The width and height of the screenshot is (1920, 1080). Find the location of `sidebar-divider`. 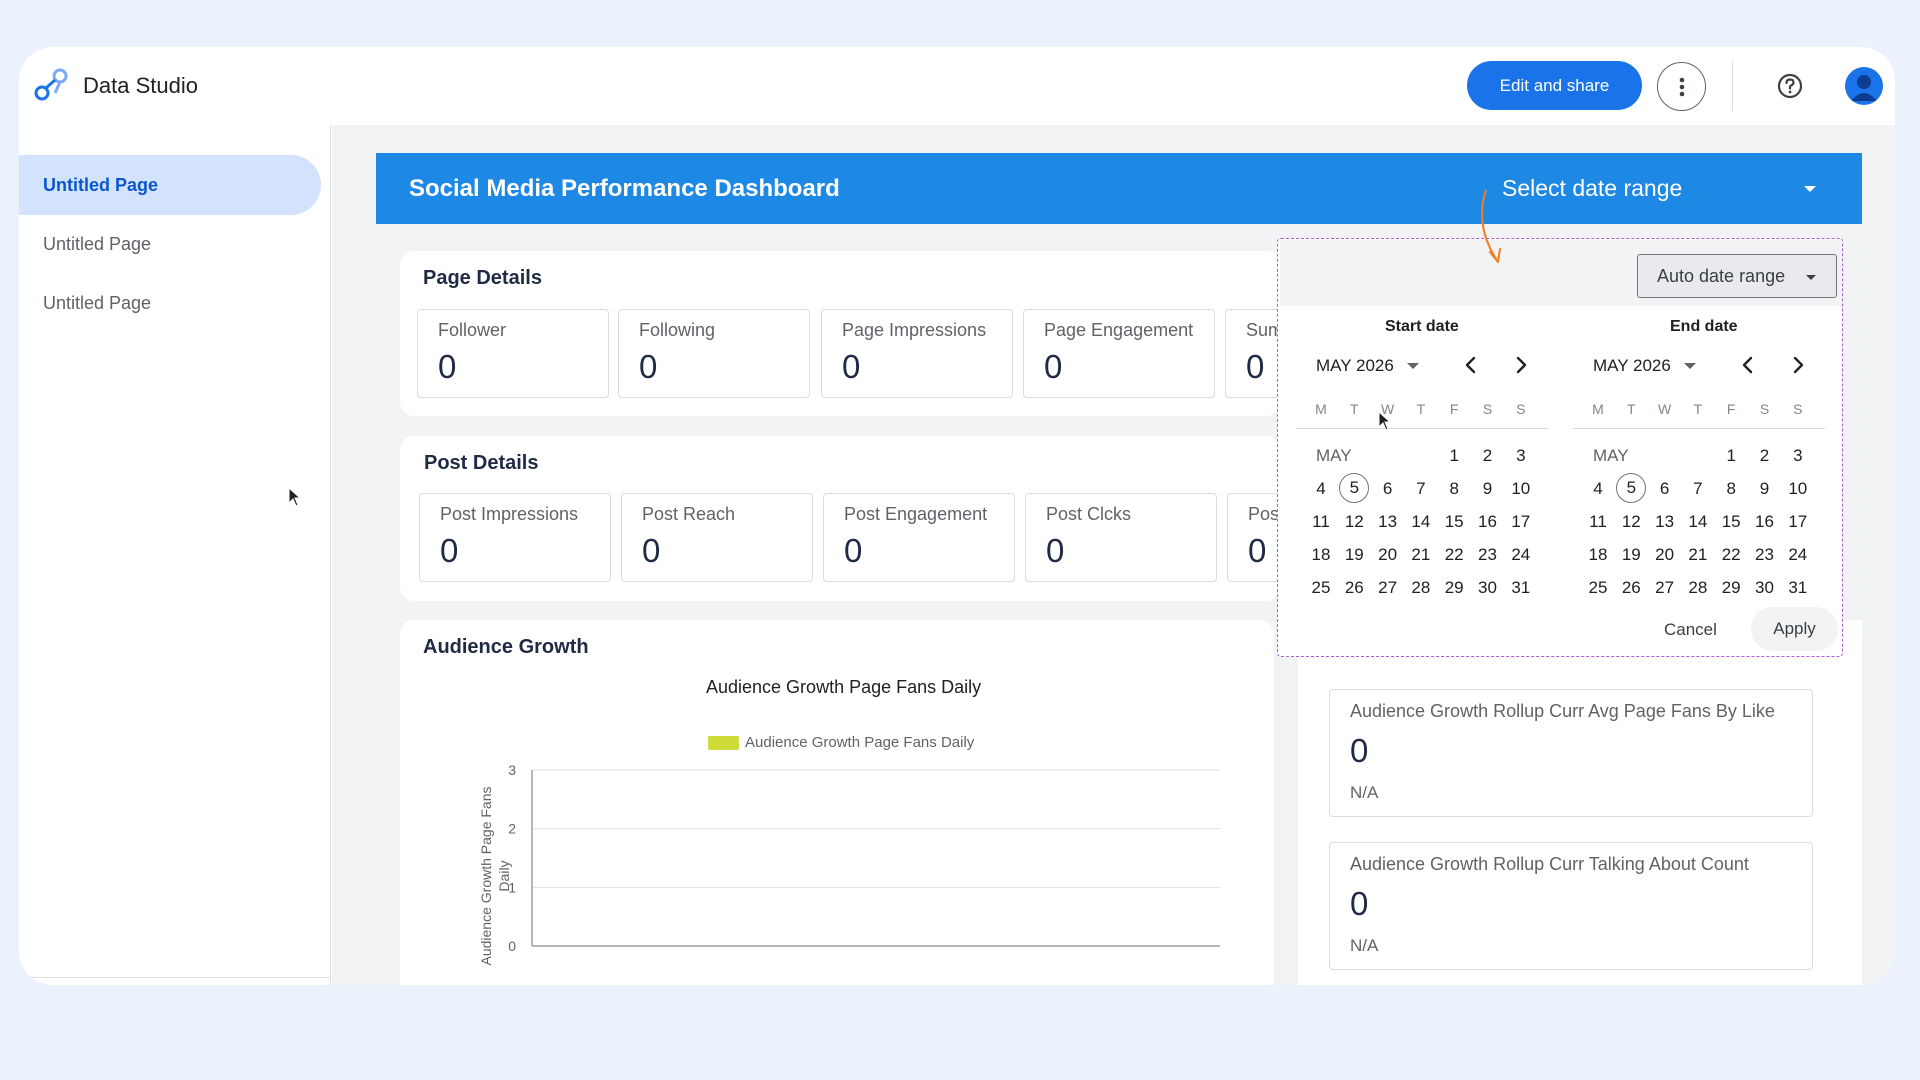

sidebar-divider is located at coordinates (175, 977).